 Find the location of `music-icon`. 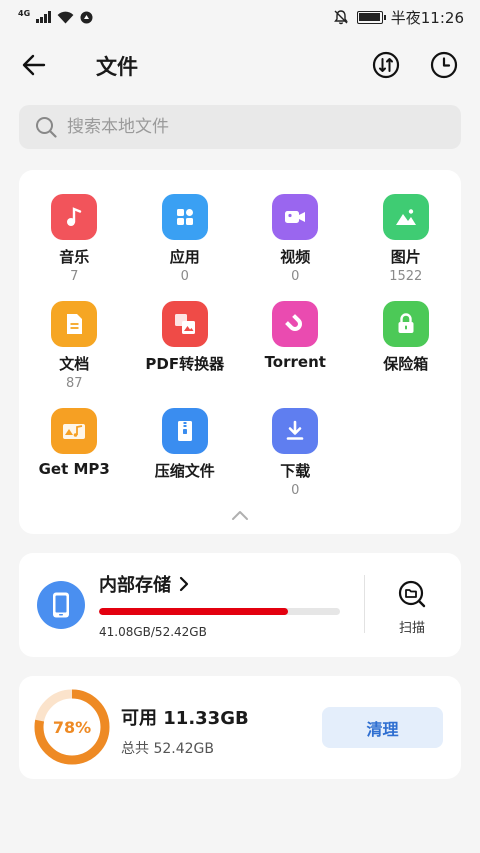

music-icon is located at coordinates (74, 217).